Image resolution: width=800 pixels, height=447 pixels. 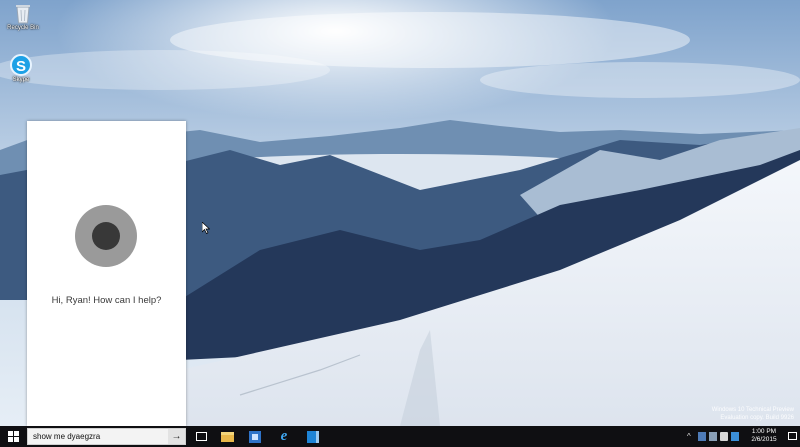 I want to click on desktop-icon-skype: S Skype, so click(x=21, y=68).